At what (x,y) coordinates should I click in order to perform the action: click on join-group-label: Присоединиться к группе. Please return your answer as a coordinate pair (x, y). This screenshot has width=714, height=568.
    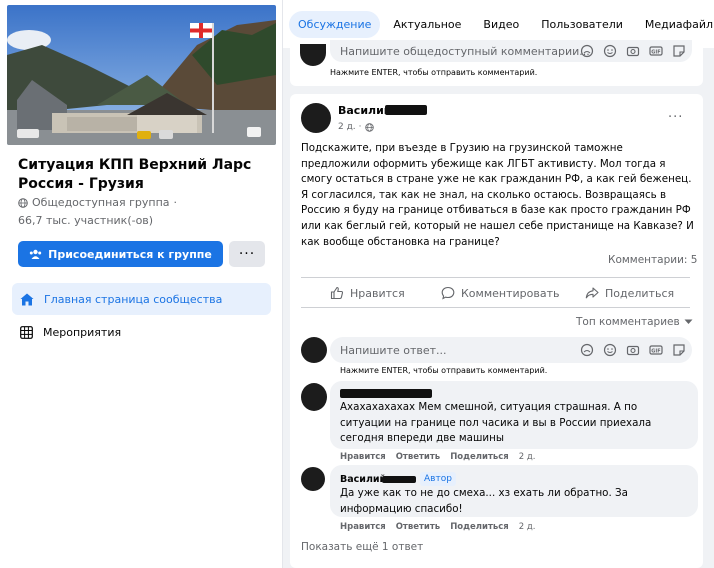
    Looking at the image, I should click on (130, 254).